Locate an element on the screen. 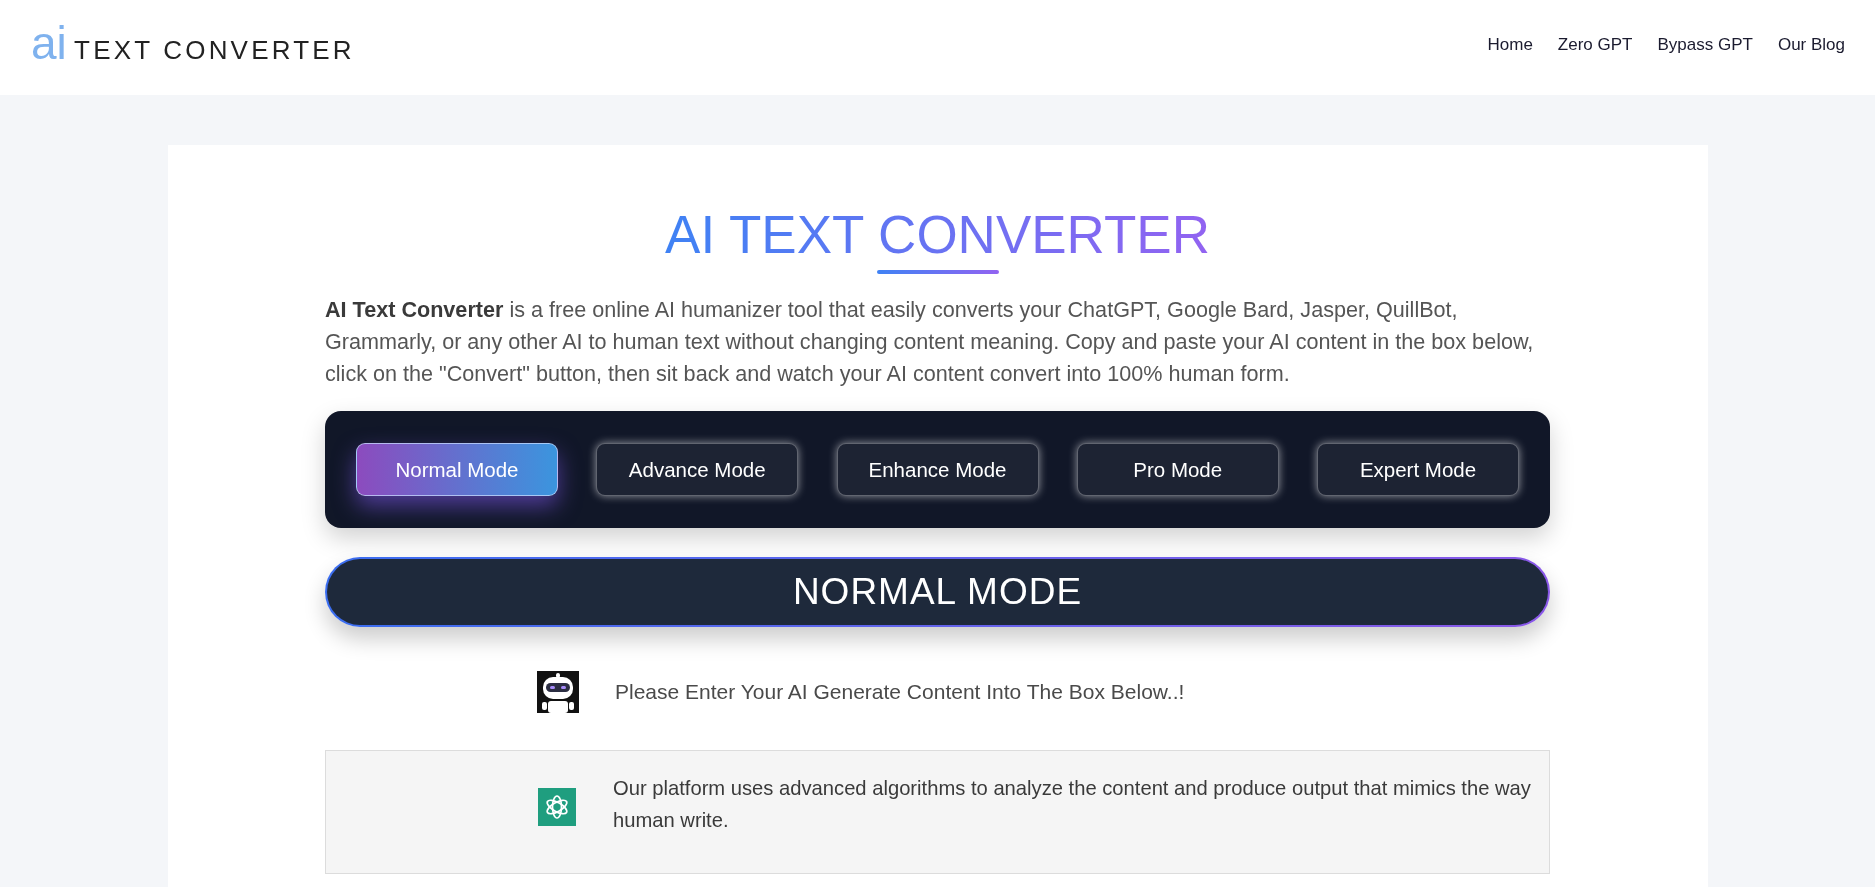 The width and height of the screenshot is (1875, 887). nav-link: Home is located at coordinates (1510, 44).